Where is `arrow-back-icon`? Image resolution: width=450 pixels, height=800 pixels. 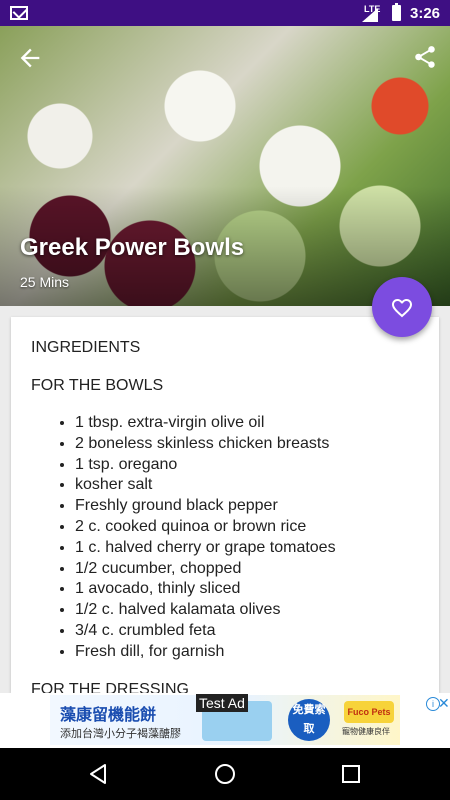 arrow-back-icon is located at coordinates (30, 58).